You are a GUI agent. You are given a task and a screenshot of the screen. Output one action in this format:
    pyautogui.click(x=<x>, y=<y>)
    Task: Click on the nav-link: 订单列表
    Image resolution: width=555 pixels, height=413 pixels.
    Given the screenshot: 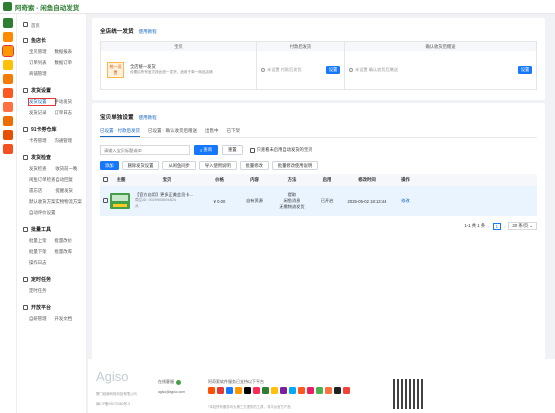 What is the action you would take?
    pyautogui.click(x=42, y=63)
    